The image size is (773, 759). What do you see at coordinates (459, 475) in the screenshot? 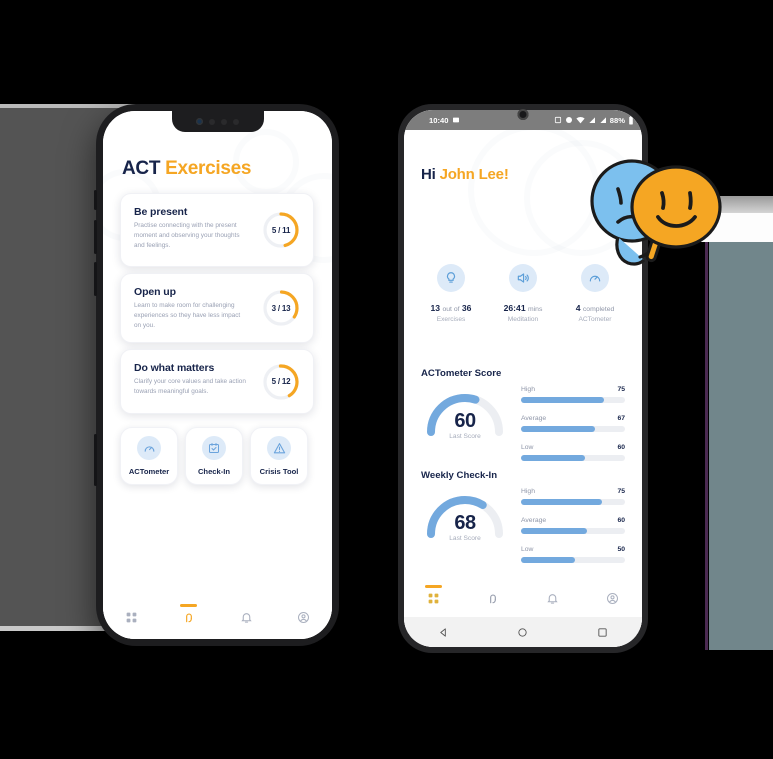
I see `section-title-weekly-check-in: Weekly Check-In` at bounding box center [459, 475].